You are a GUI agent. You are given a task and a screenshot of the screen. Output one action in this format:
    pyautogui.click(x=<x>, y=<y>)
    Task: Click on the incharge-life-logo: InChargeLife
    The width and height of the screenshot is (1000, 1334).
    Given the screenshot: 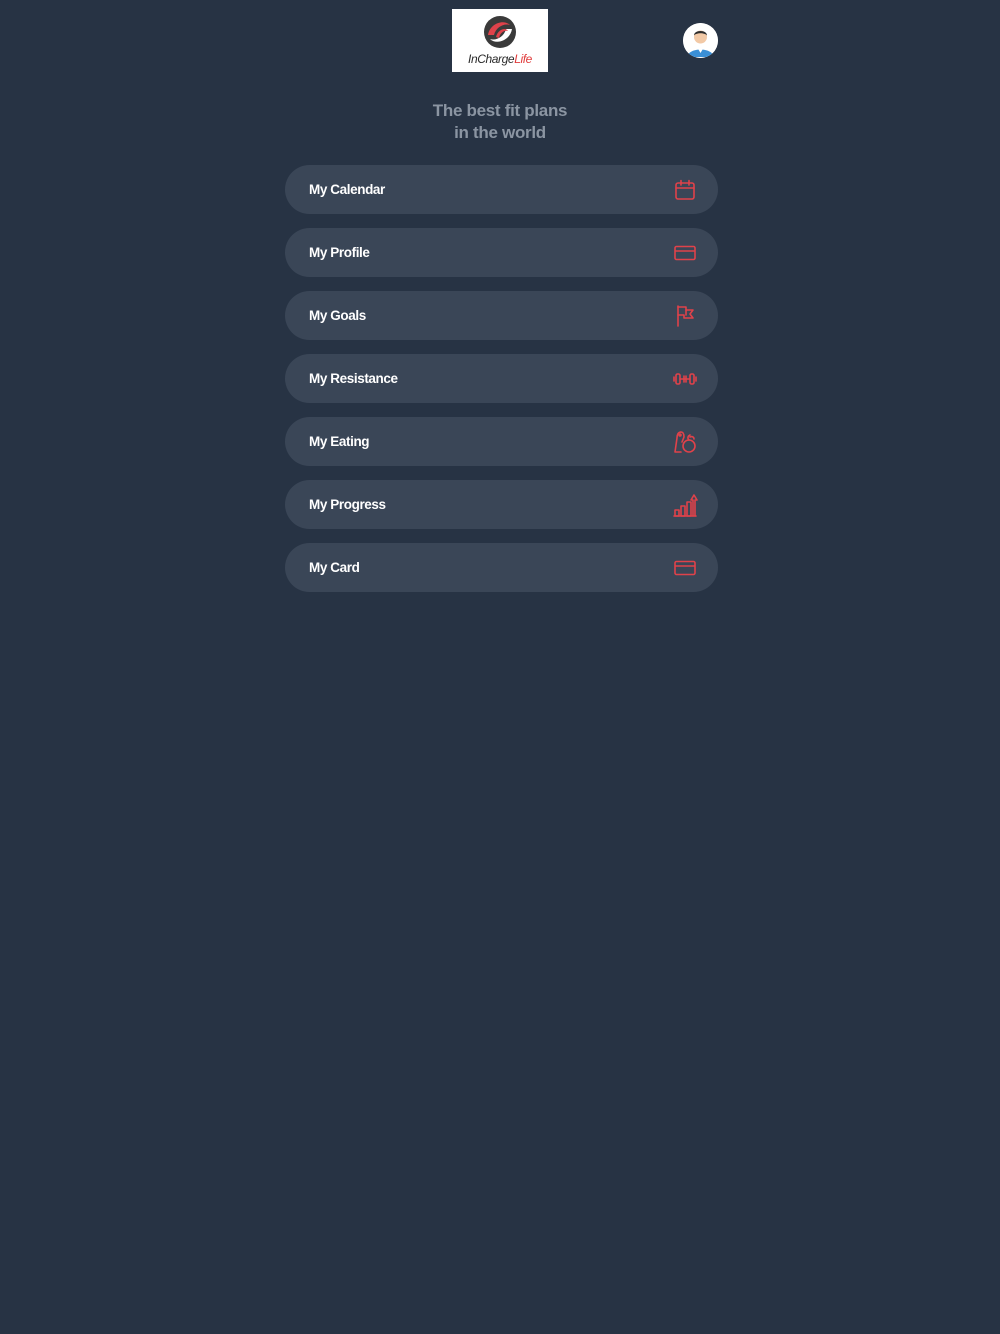 What is the action you would take?
    pyautogui.click(x=500, y=40)
    